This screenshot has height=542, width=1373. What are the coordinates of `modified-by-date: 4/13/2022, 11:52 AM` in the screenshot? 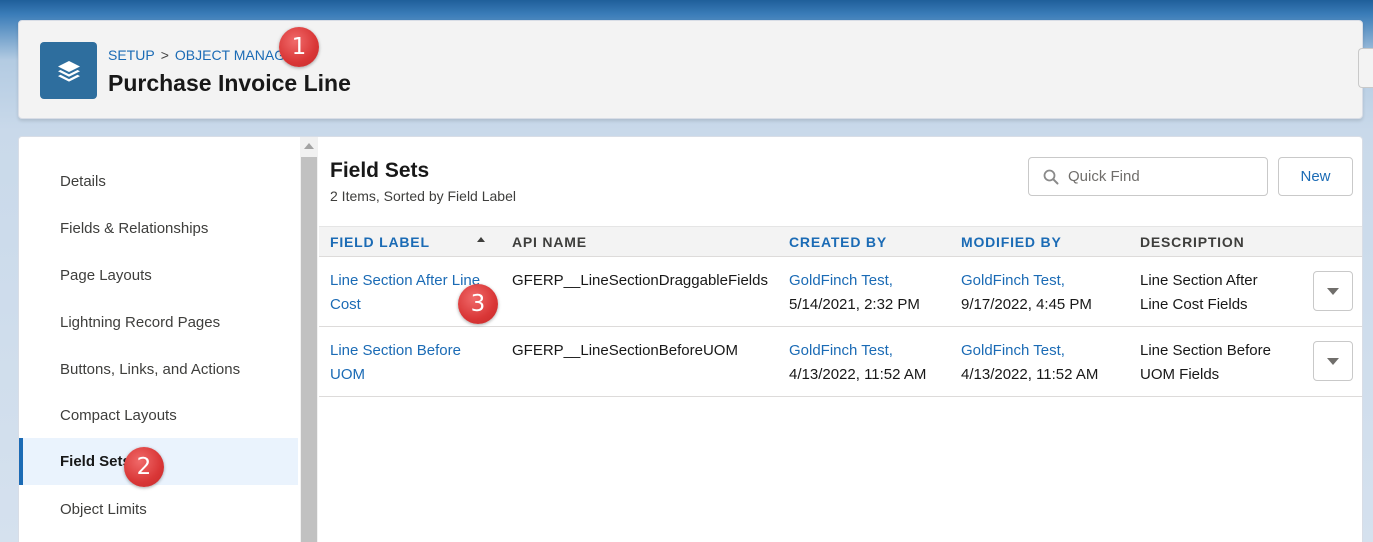 It's located at (1030, 374).